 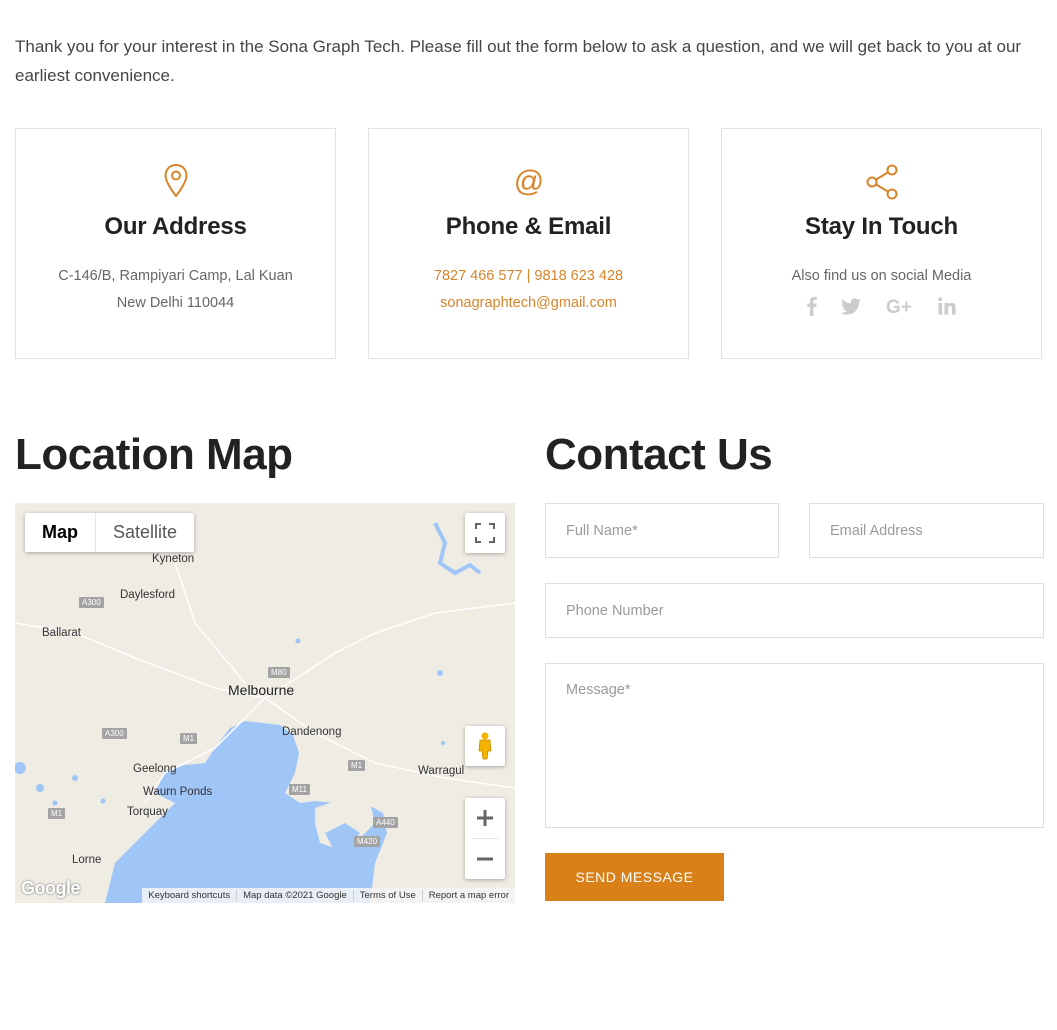 I want to click on map-label-kyneton: Kyneton, so click(x=173, y=559).